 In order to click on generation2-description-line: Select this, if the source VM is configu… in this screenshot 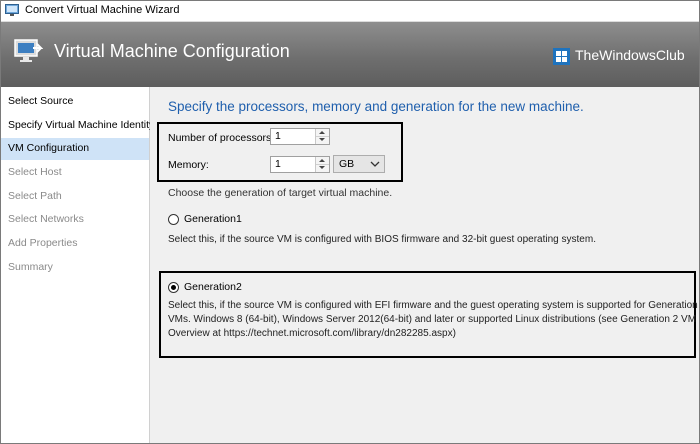, I will do `click(434, 305)`.